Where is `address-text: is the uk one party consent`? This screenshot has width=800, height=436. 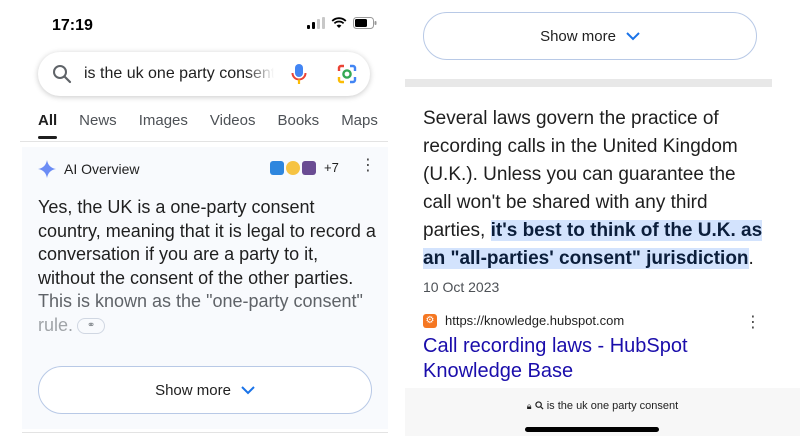 address-text: is the uk one party consent is located at coordinates (612, 406).